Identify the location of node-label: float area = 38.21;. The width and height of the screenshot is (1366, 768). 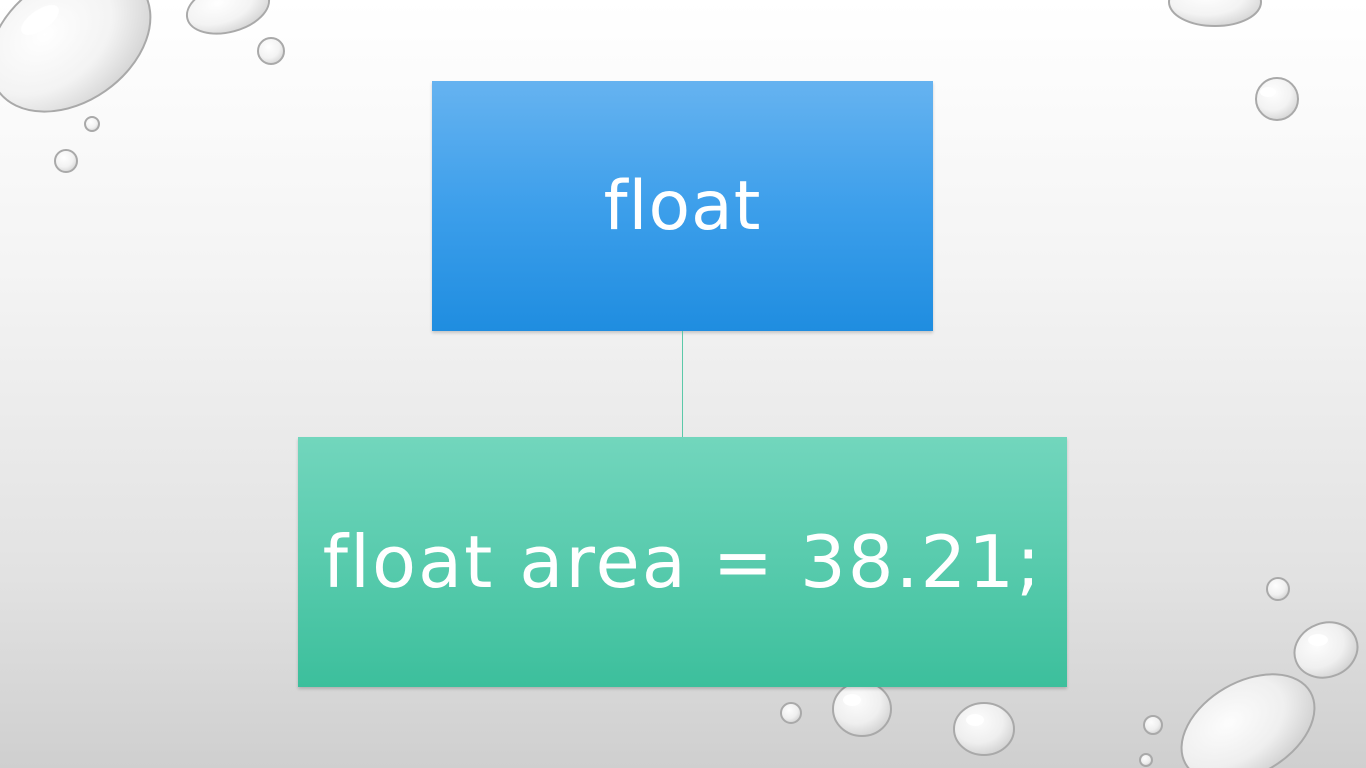
(682, 562).